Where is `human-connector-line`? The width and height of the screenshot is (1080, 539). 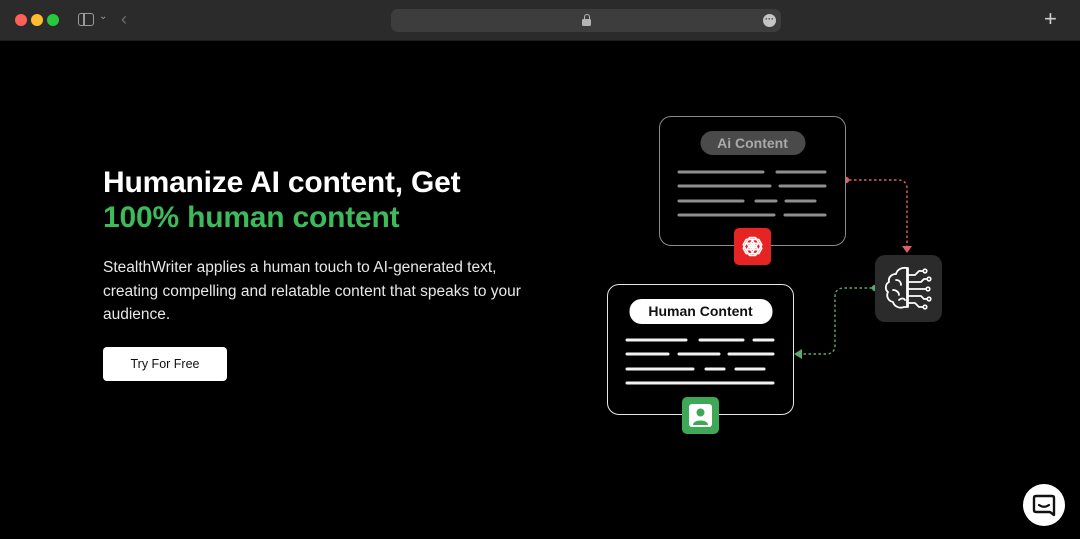 human-connector-line is located at coordinates (837, 321).